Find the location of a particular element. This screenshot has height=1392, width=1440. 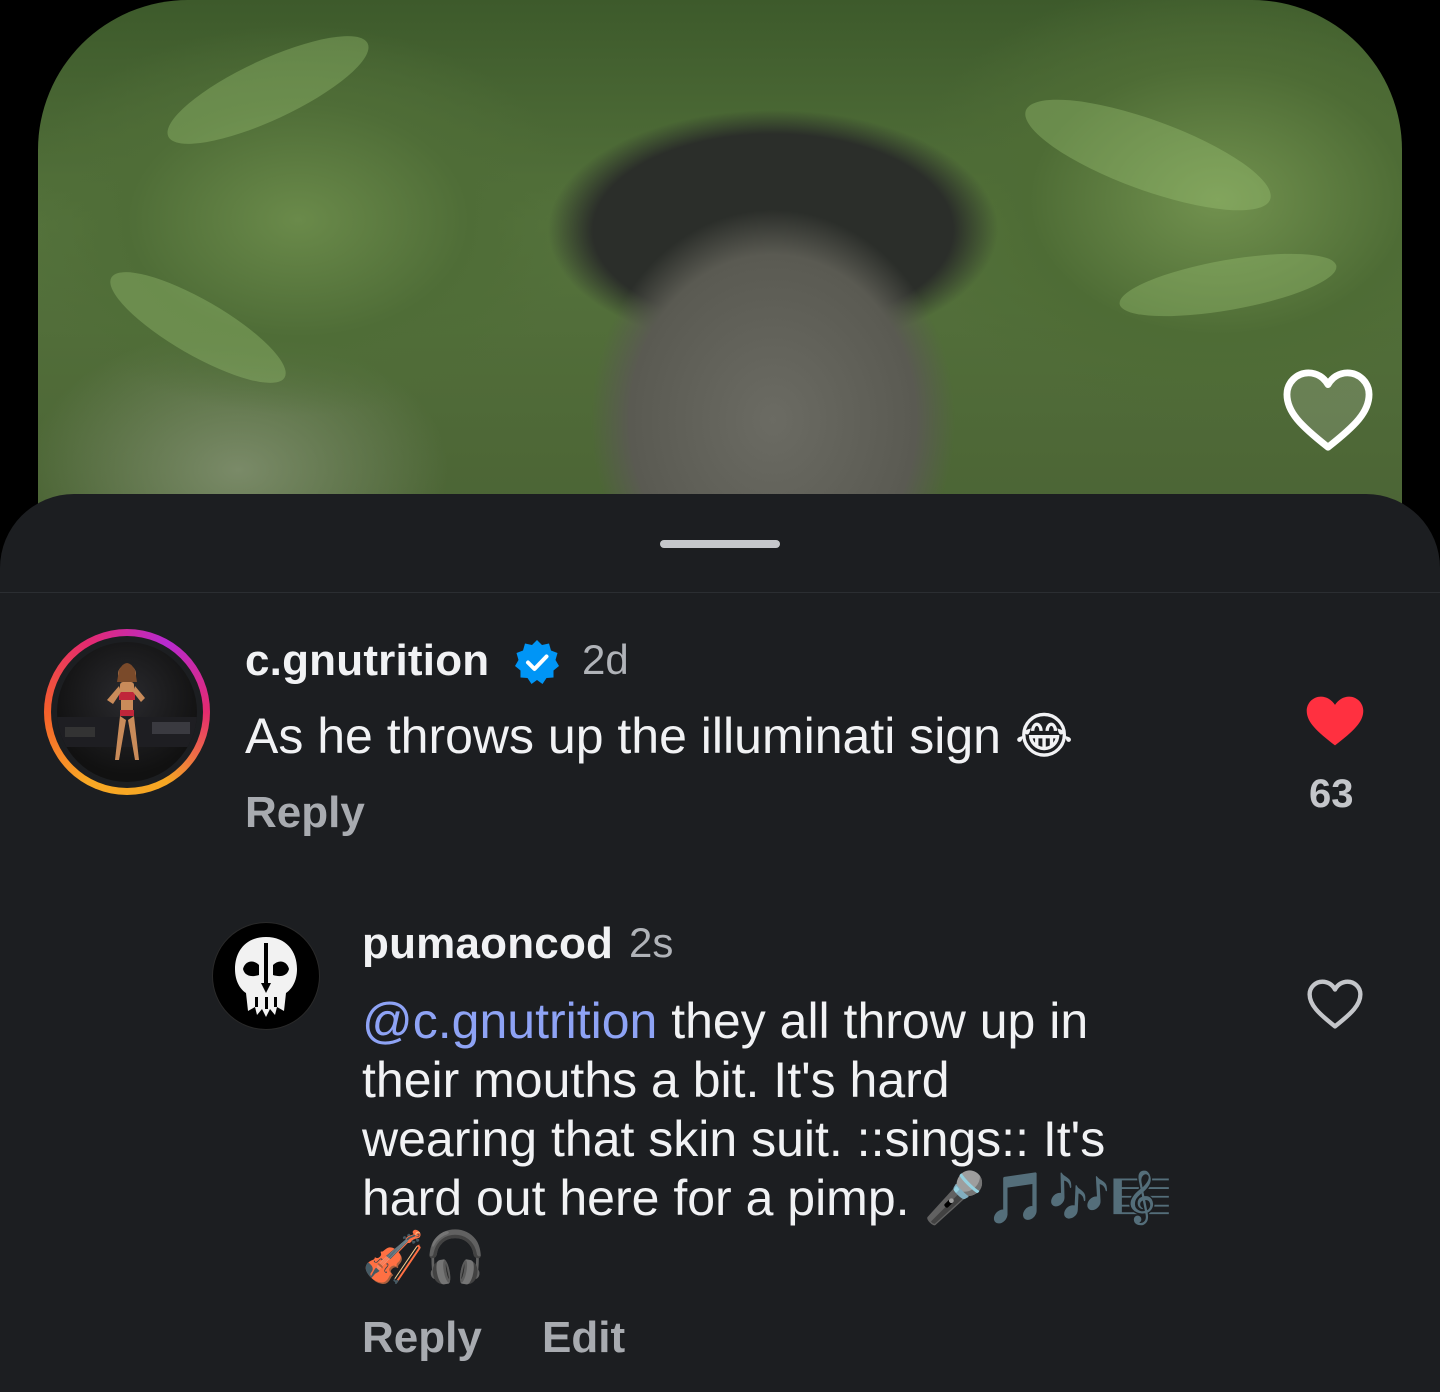

music-emojis: 🎤🎵🎶🎼 is located at coordinates (1048, 1198).